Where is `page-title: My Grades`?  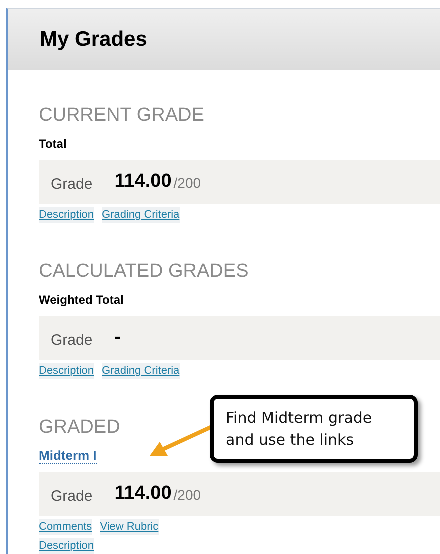
page-title: My Grades is located at coordinates (94, 40).